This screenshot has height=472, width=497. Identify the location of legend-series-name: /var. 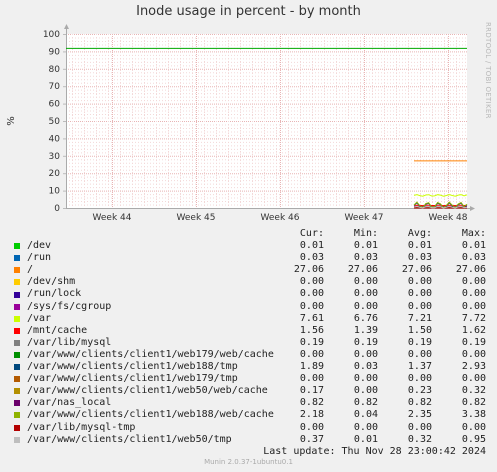
(39, 318).